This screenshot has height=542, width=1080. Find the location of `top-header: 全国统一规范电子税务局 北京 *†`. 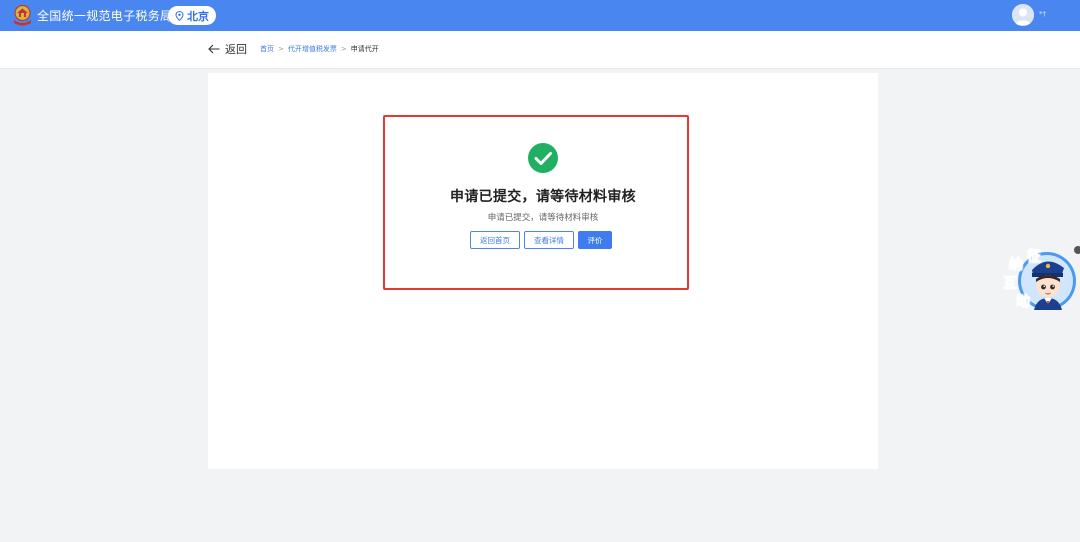

top-header: 全国统一规范电子税务局 北京 *† is located at coordinates (540, 15).